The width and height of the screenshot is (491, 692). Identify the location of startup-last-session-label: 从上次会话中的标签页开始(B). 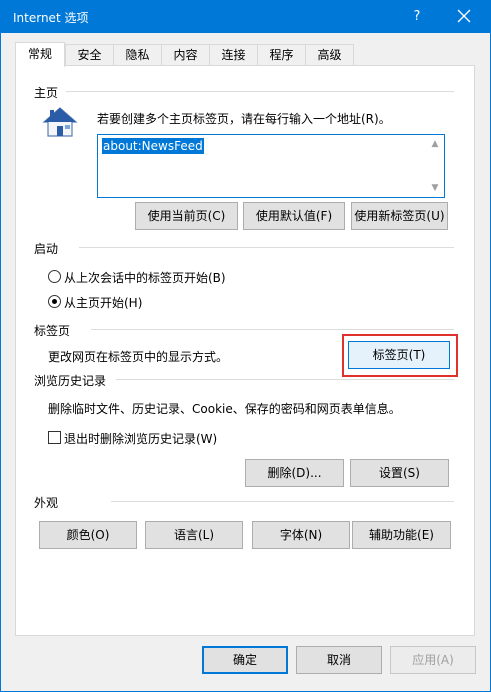
(145, 278).